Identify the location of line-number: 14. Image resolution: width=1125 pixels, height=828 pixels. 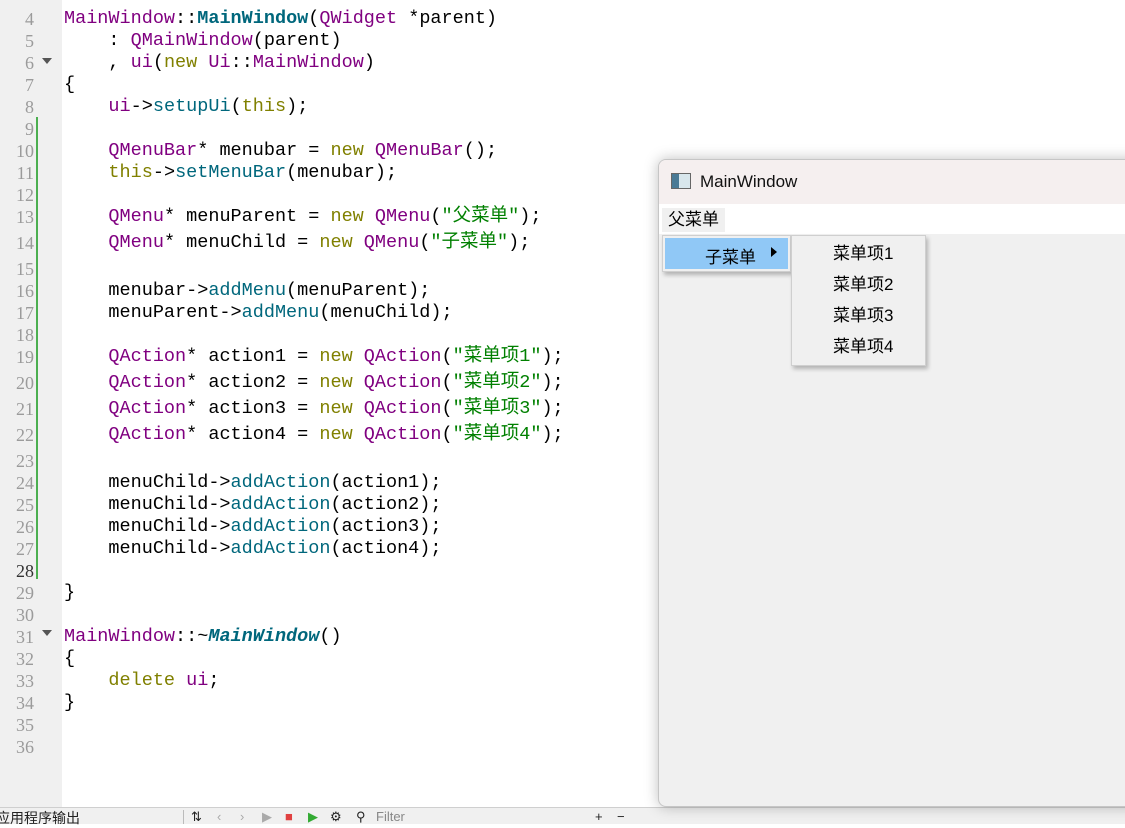
(25, 243).